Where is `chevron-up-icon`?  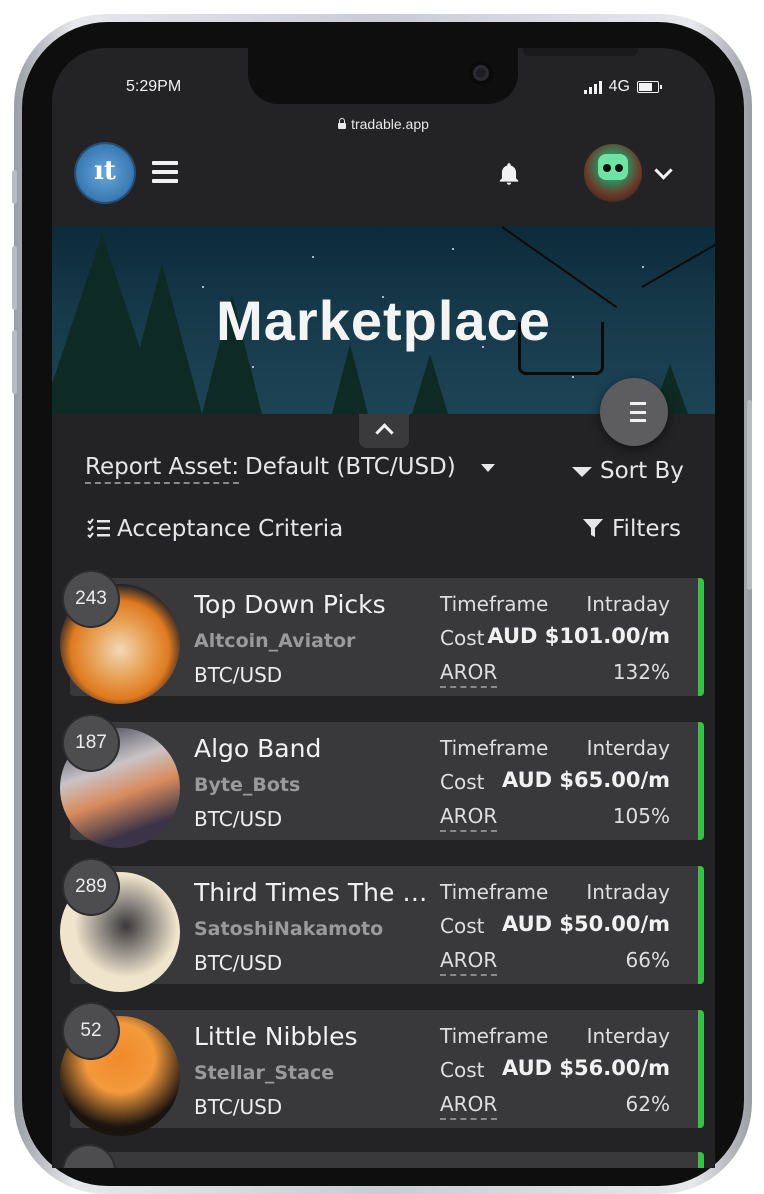
chevron-up-icon is located at coordinates (384, 432).